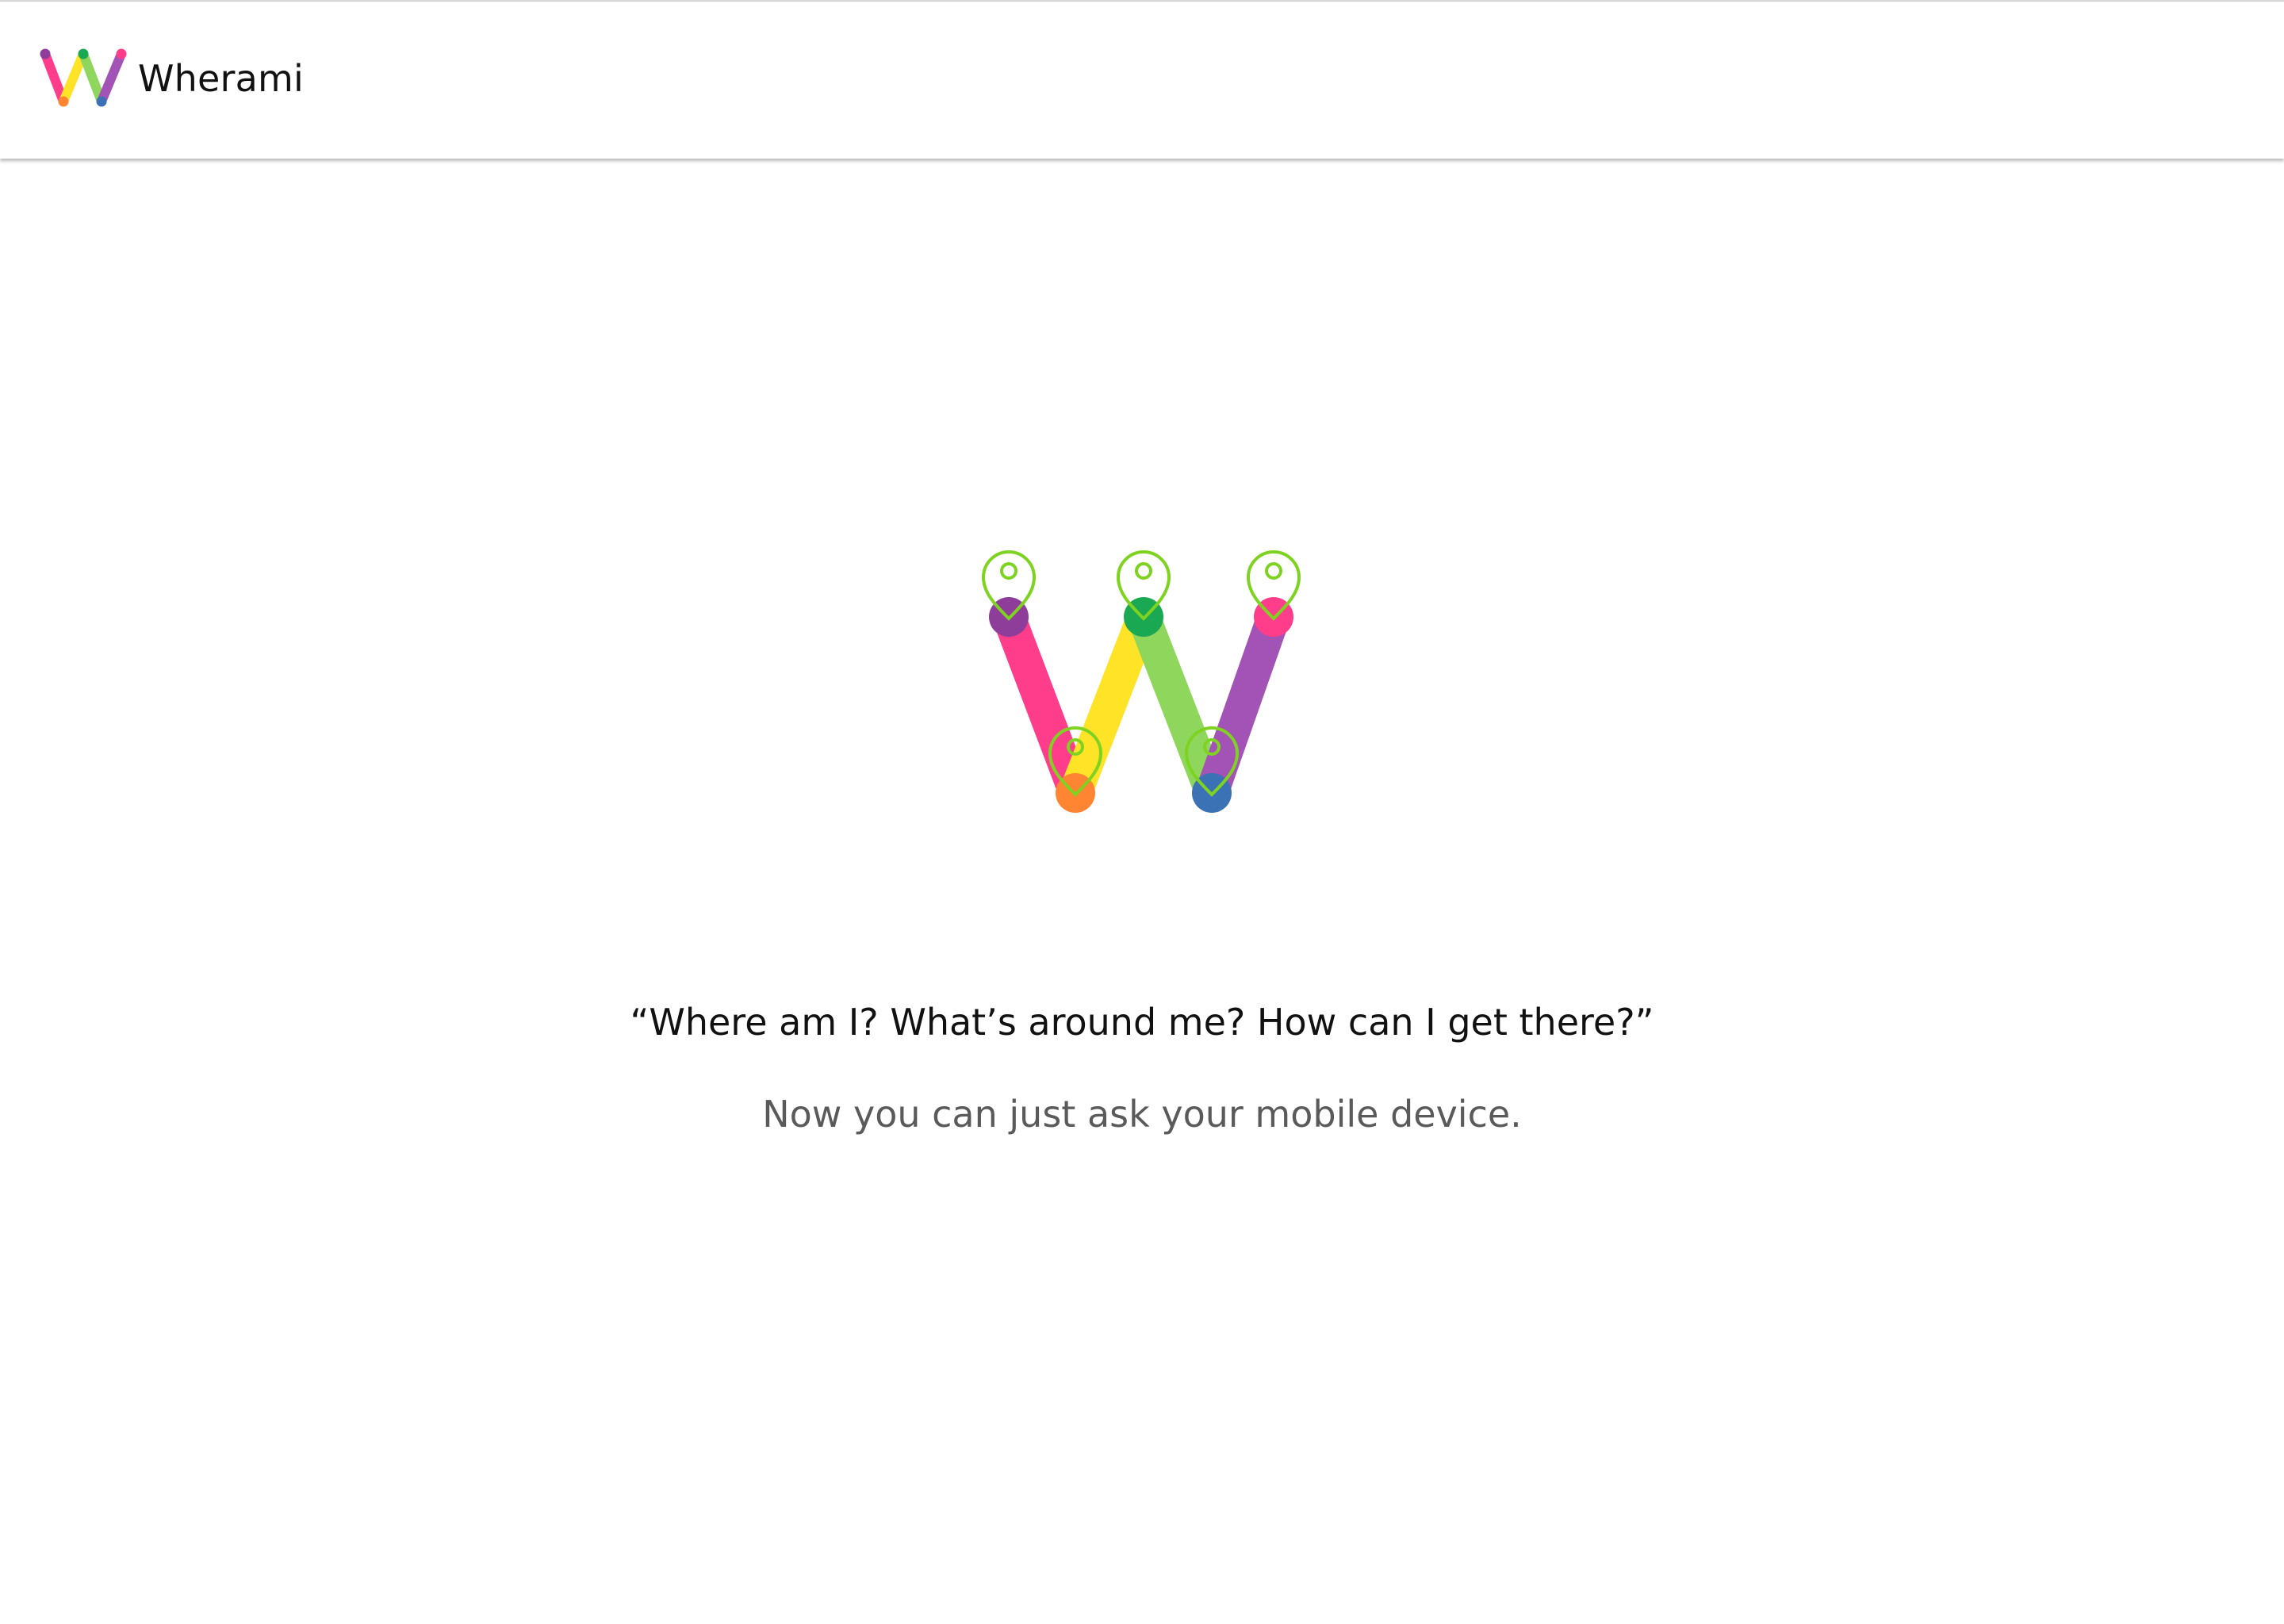 The width and height of the screenshot is (2284, 1624). I want to click on brand-home-link: Wherami, so click(170, 78).